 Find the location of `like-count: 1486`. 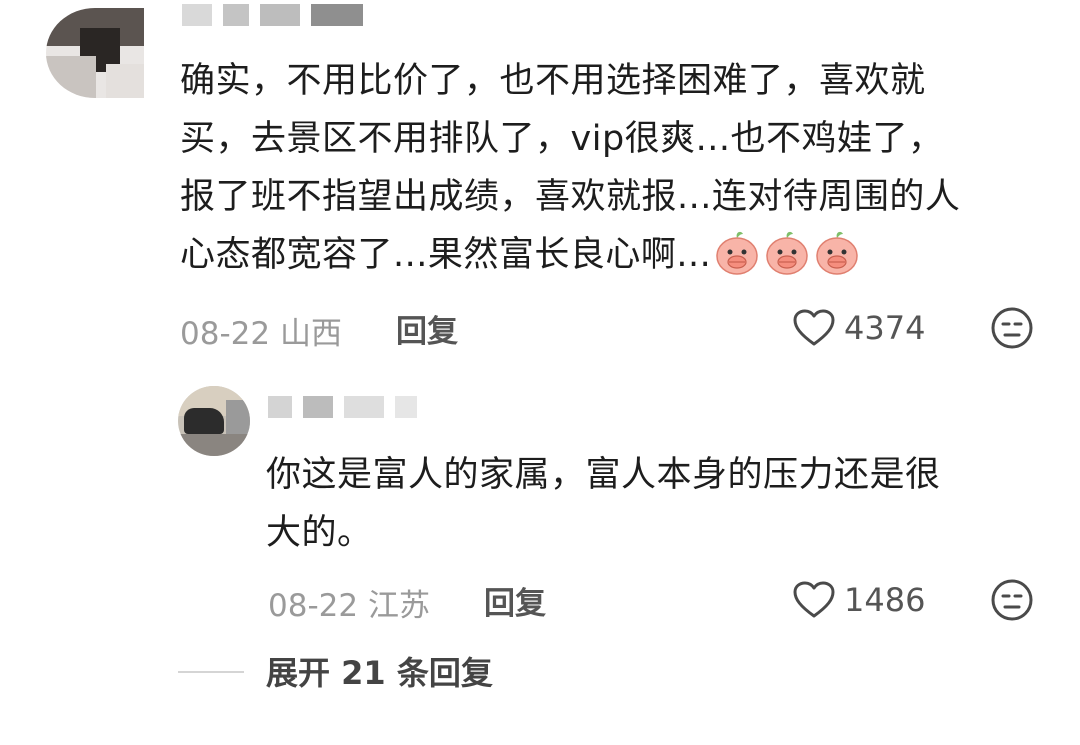

like-count: 1486 is located at coordinates (885, 600).